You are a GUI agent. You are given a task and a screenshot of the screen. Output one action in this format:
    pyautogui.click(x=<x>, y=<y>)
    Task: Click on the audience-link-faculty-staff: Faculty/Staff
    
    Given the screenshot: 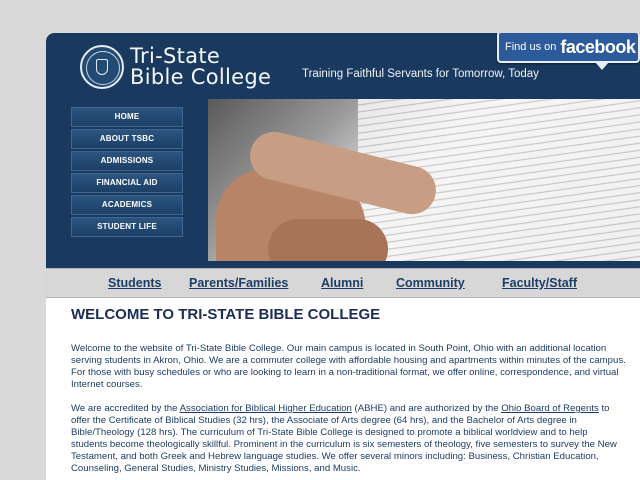 What is the action you would take?
    pyautogui.click(x=539, y=283)
    